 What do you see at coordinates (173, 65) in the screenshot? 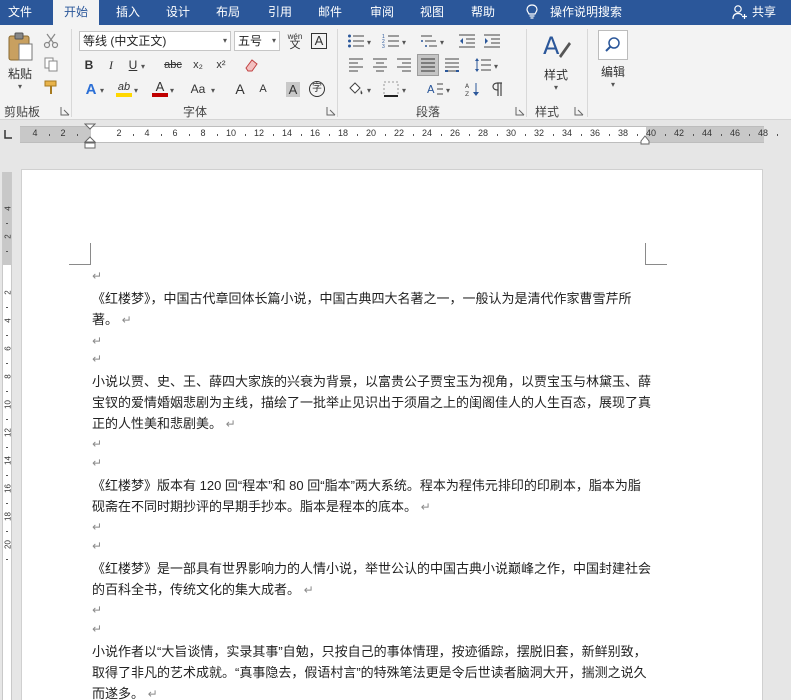
I see `strikethrough-button: abc` at bounding box center [173, 65].